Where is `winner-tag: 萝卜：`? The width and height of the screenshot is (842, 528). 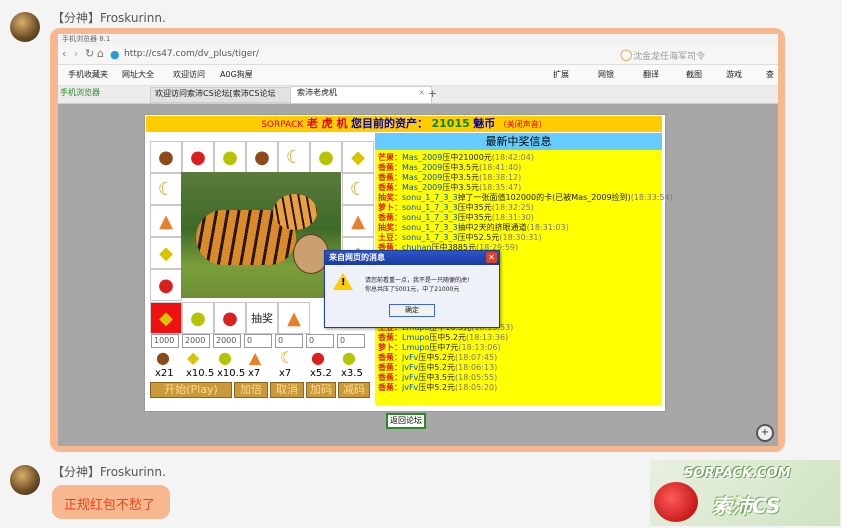 winner-tag: 萝卜： is located at coordinates (390, 347).